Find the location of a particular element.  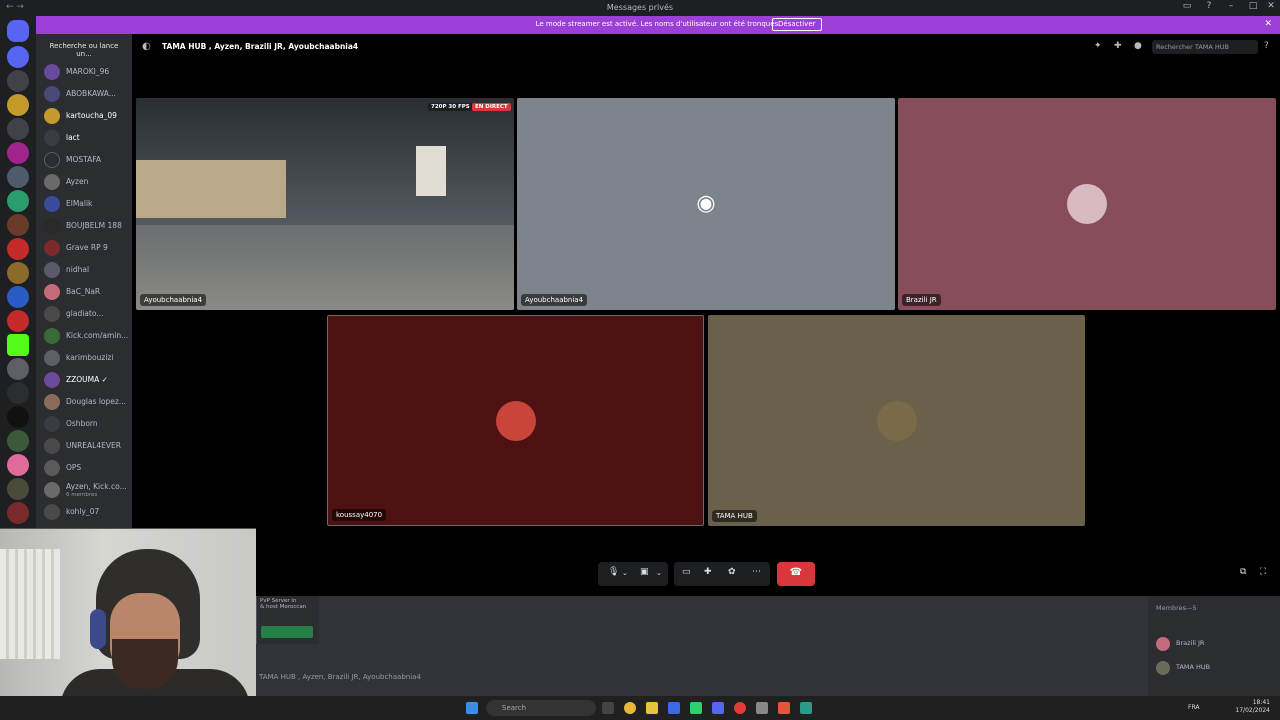

popout-icon: ⧉ is located at coordinates (1243, 572).